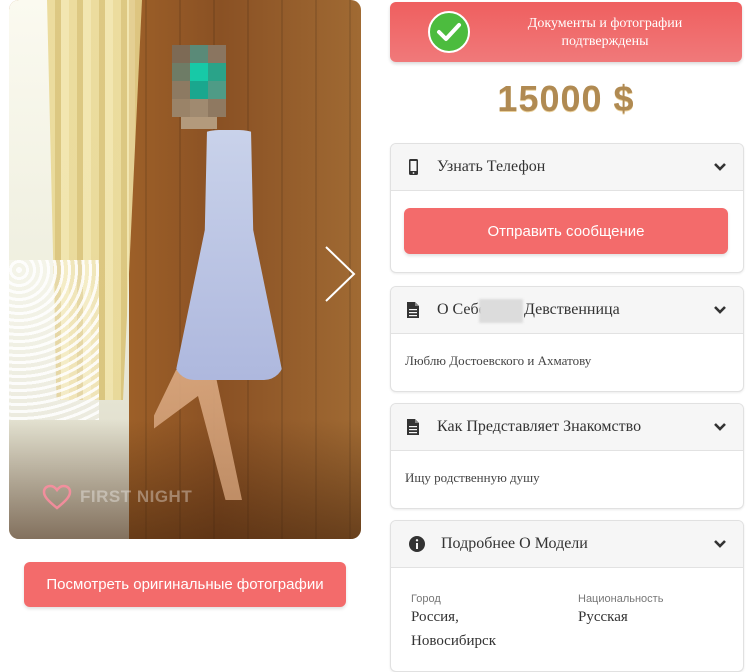 The height and width of the screenshot is (672, 750). What do you see at coordinates (136, 496) in the screenshot?
I see `watermark-text: FIRST NIGHT` at bounding box center [136, 496].